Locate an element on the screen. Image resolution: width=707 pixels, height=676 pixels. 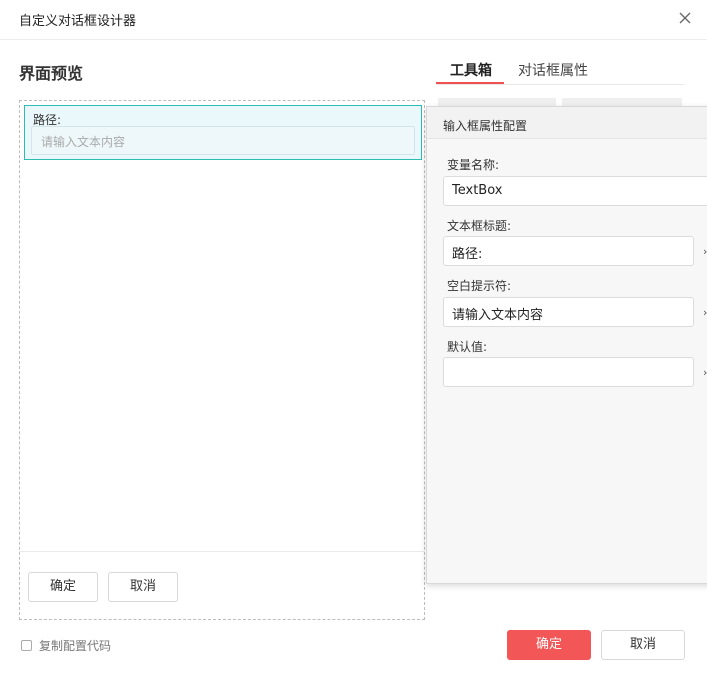
checkbox-icon is located at coordinates (26, 645).